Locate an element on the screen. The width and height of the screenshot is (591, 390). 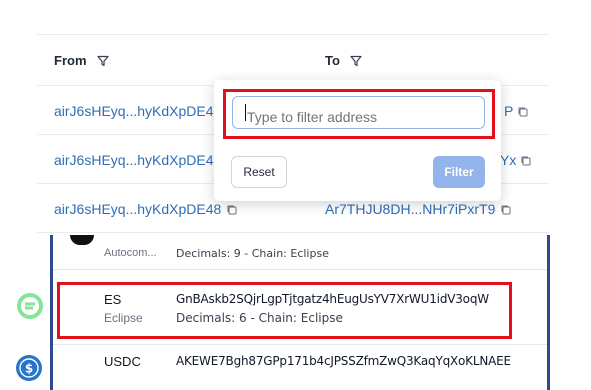
eclipse-token-logo is located at coordinates (30, 306).